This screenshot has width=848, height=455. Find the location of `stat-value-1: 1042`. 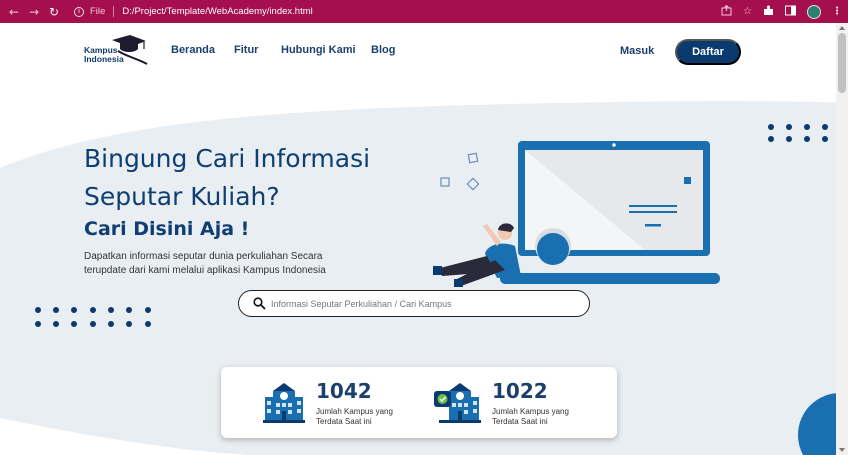

stat-value-1: 1042 is located at coordinates (344, 391).